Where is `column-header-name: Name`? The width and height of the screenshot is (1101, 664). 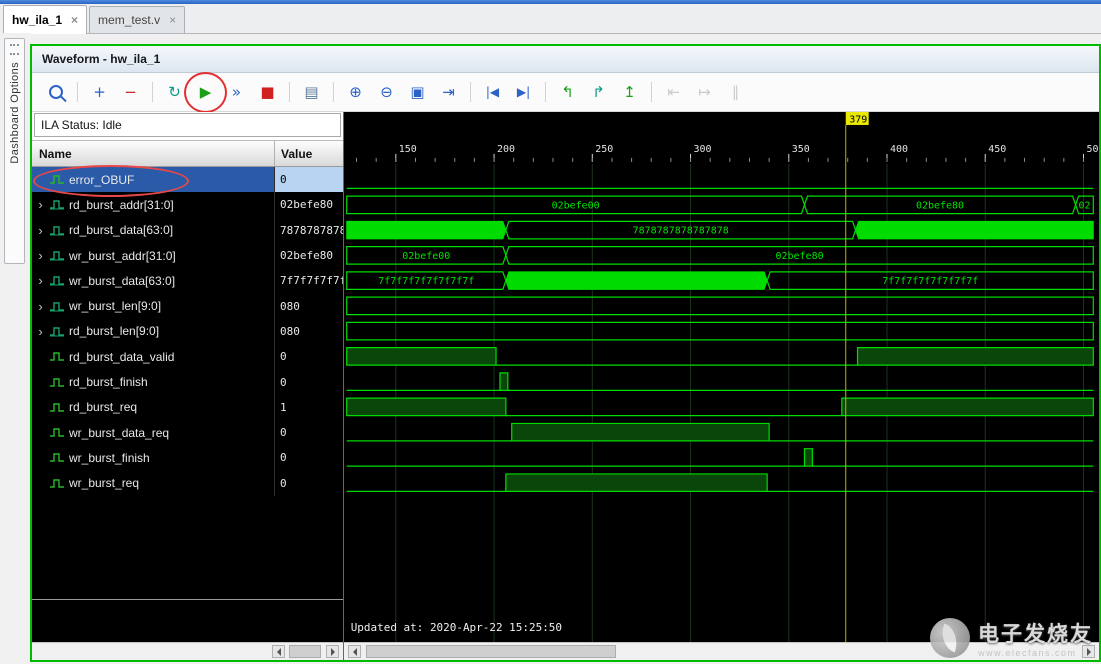
column-header-name: Name is located at coordinates (153, 153).